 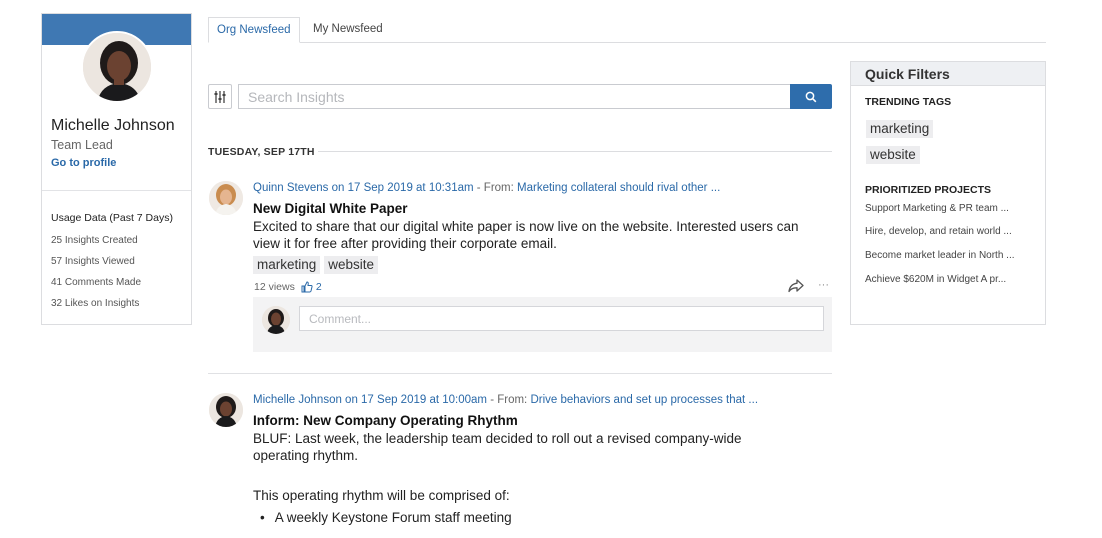 I want to click on tab-org-newsfeed: Org Newsfeed, so click(x=254, y=30).